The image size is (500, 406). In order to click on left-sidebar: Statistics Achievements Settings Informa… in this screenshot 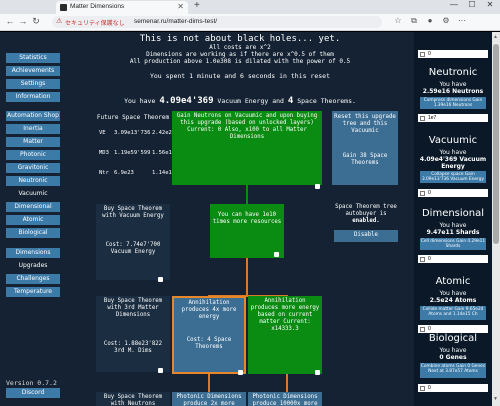, I will do `click(33, 219)`.